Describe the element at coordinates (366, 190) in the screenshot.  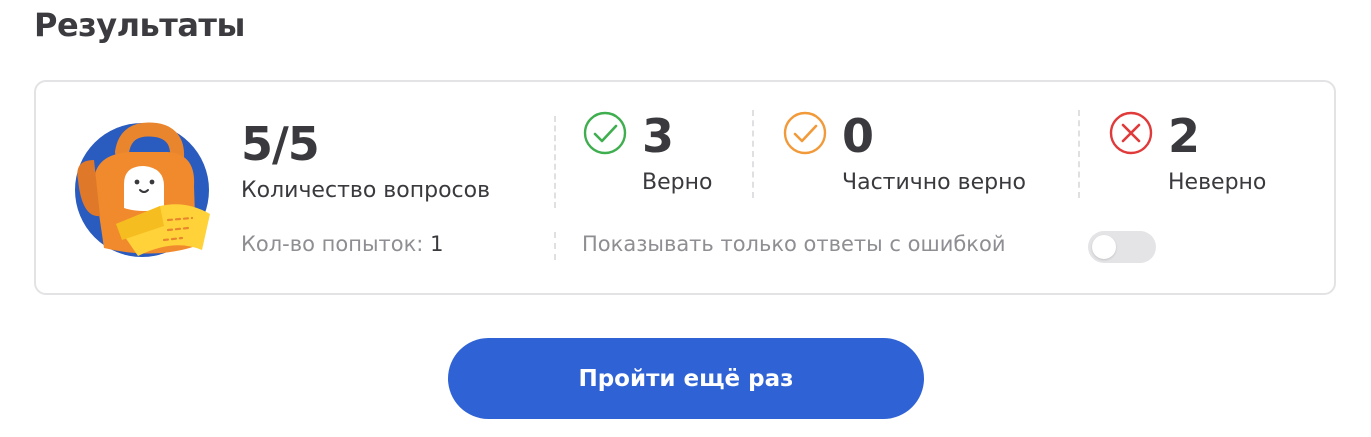
I see `questions-count-label: Количество вопросов` at that location.